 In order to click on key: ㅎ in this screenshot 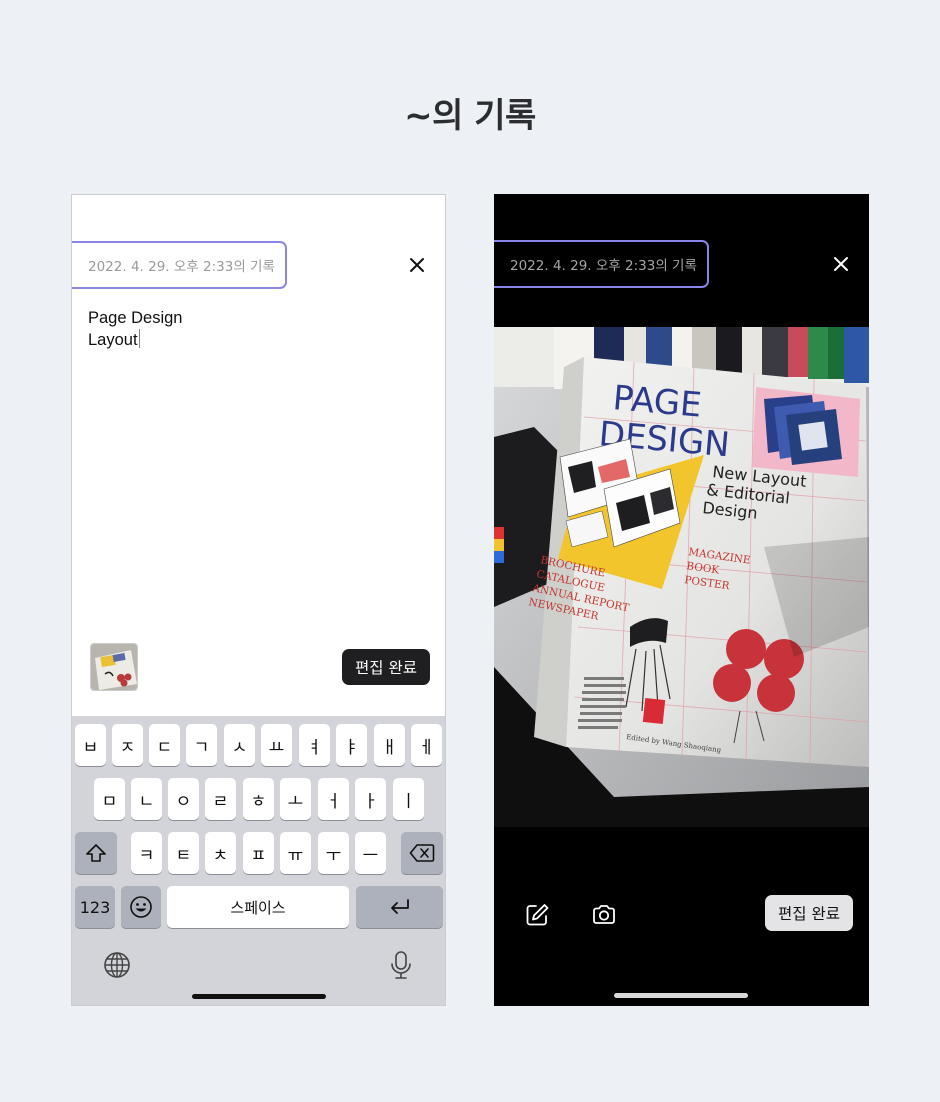, I will do `click(258, 799)`.